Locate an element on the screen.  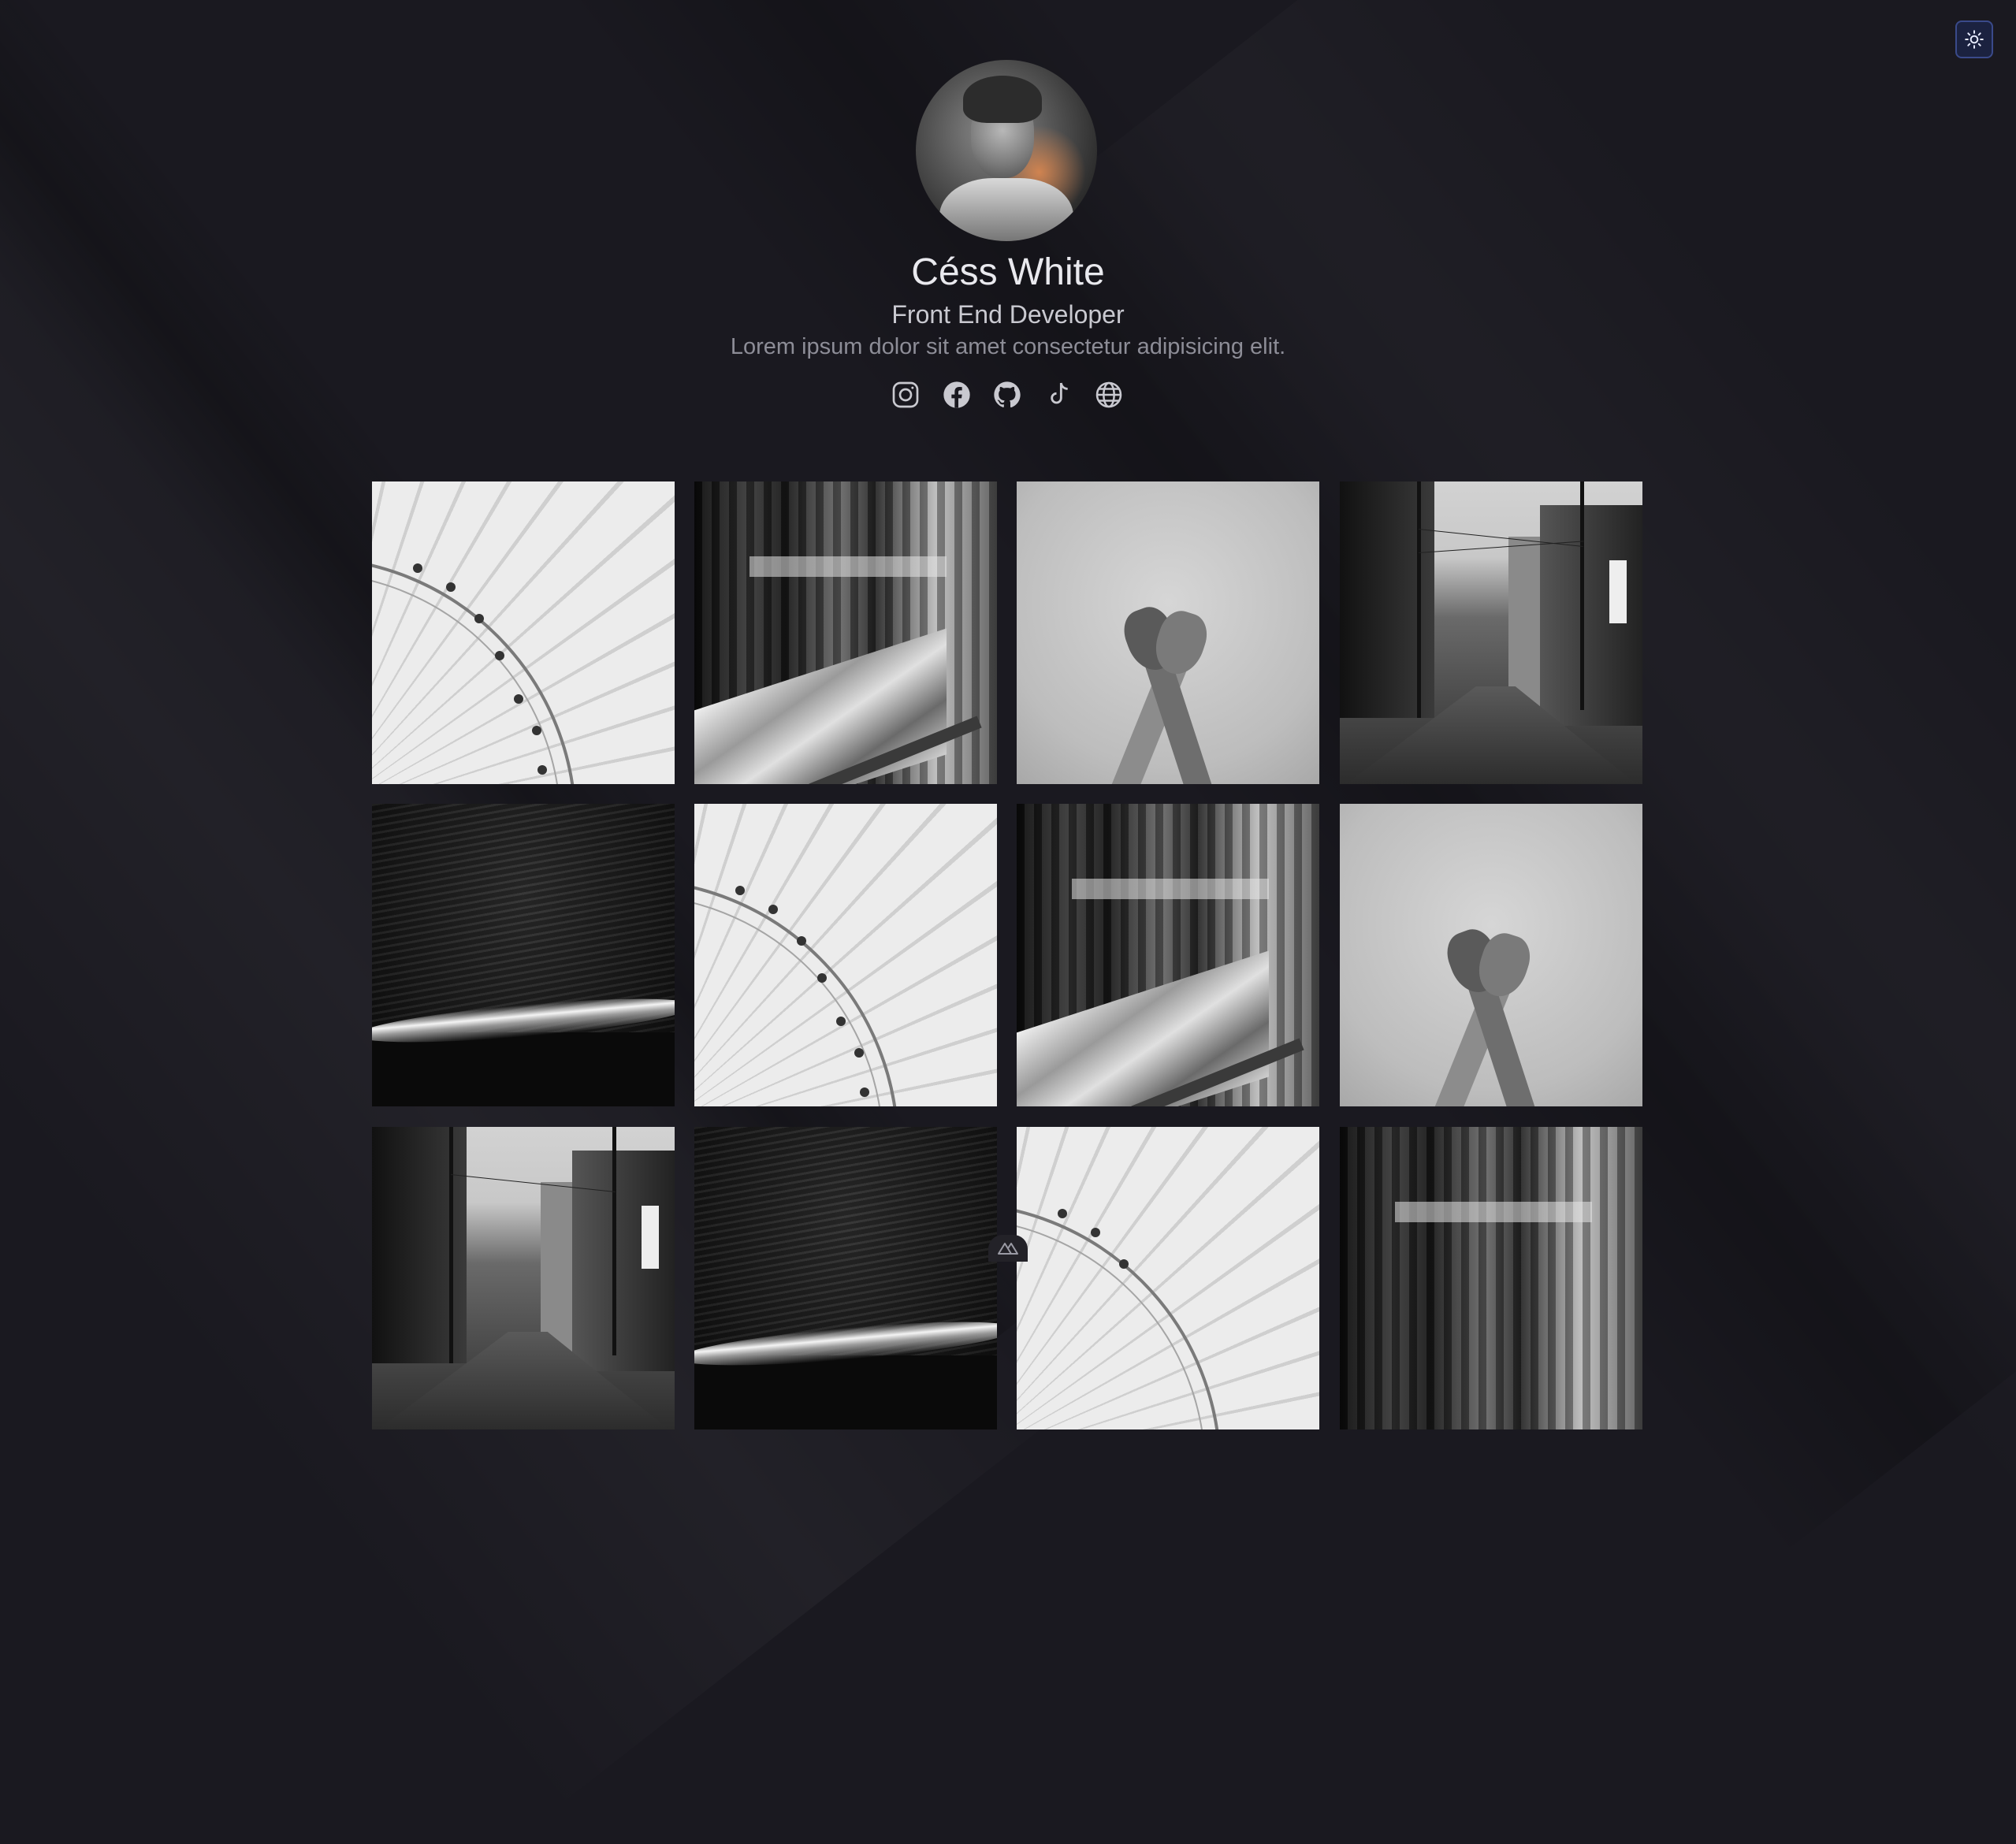
facebook-link is located at coordinates (956, 395).